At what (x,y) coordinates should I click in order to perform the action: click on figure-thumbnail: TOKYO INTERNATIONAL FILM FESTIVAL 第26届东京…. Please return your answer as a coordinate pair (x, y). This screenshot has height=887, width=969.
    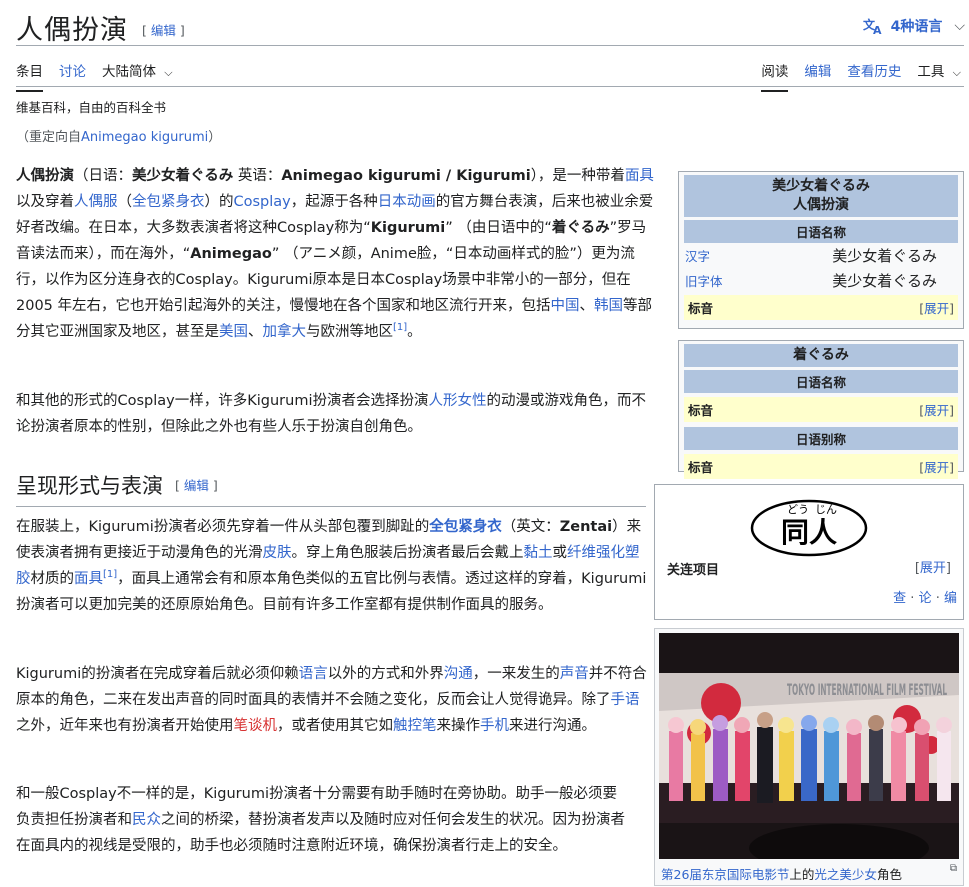
    Looking at the image, I should click on (809, 757).